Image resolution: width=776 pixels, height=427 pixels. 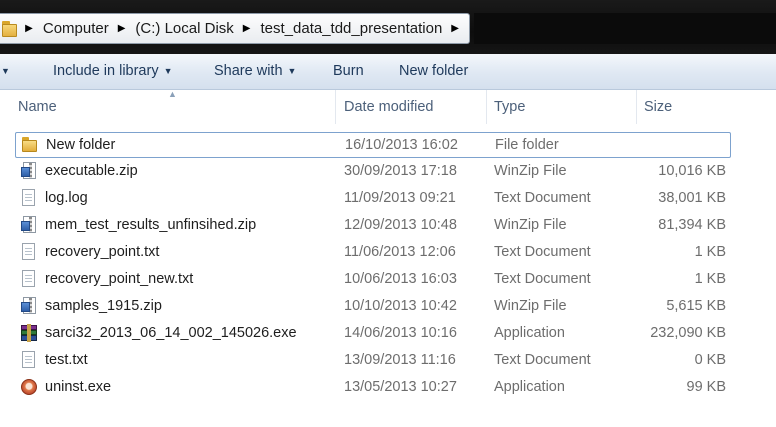 I want to click on include-in-library-label: Include in library, so click(x=106, y=71).